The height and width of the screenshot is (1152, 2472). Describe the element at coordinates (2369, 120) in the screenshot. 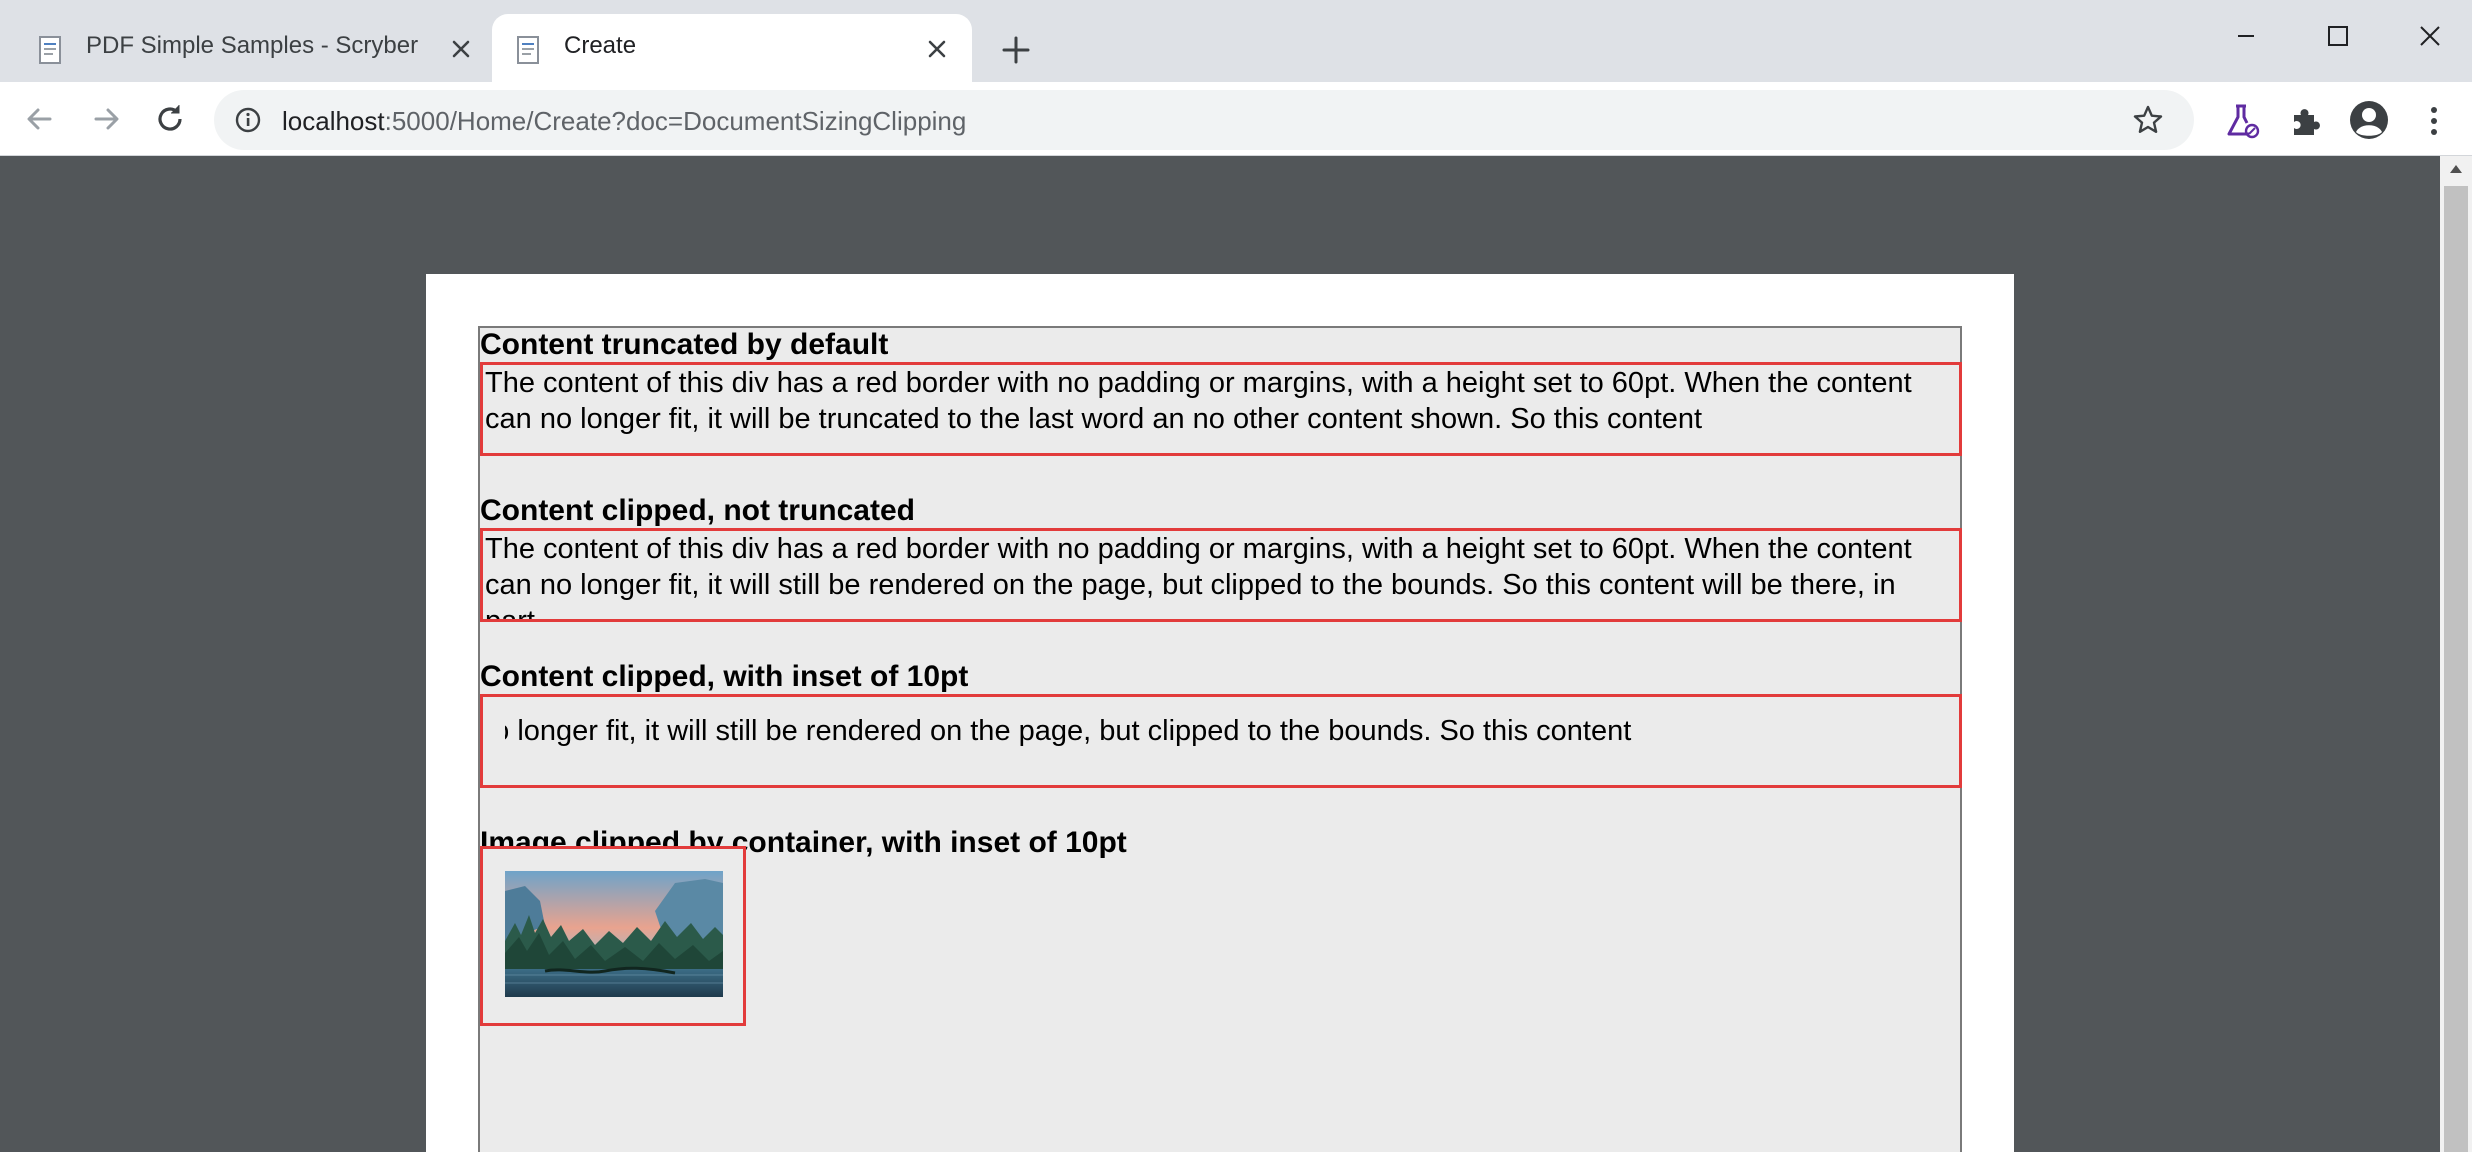

I see `account-icon` at that location.